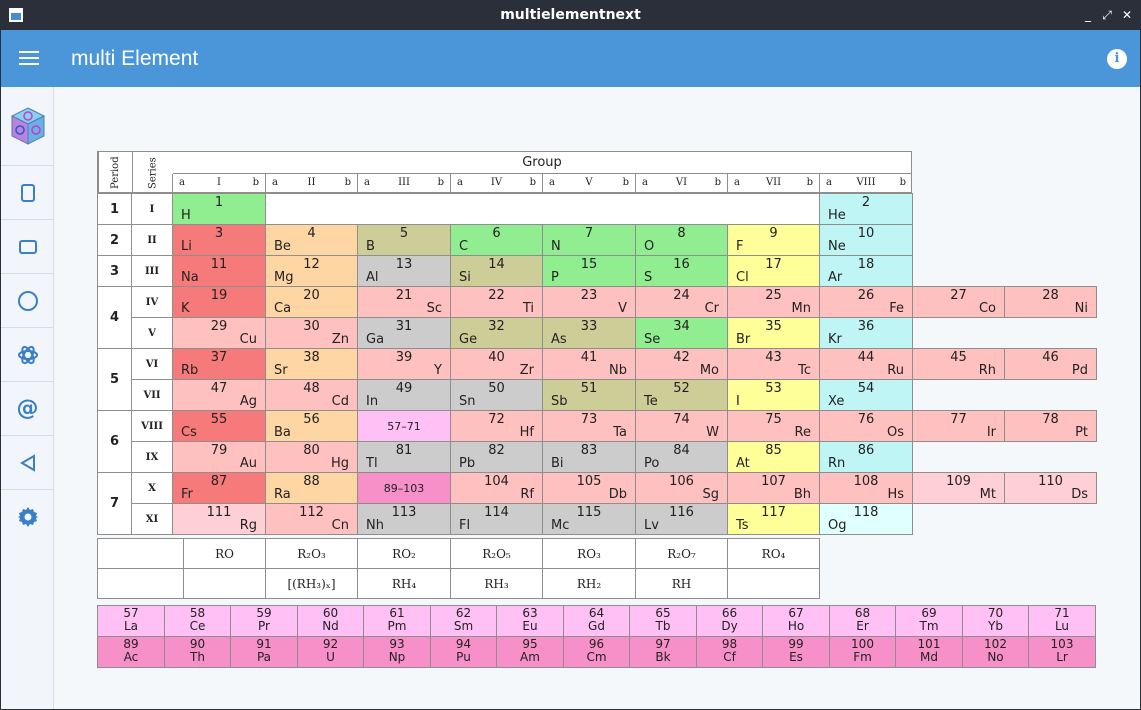  Describe the element at coordinates (589, 333) in the screenshot. I see `element-cell-as: 33 As` at that location.